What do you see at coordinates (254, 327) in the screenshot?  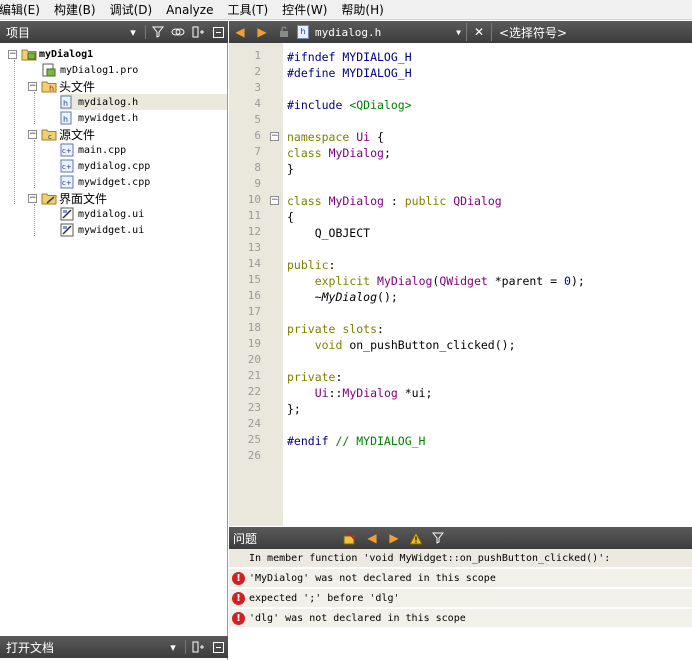 I see `line-number: 18` at bounding box center [254, 327].